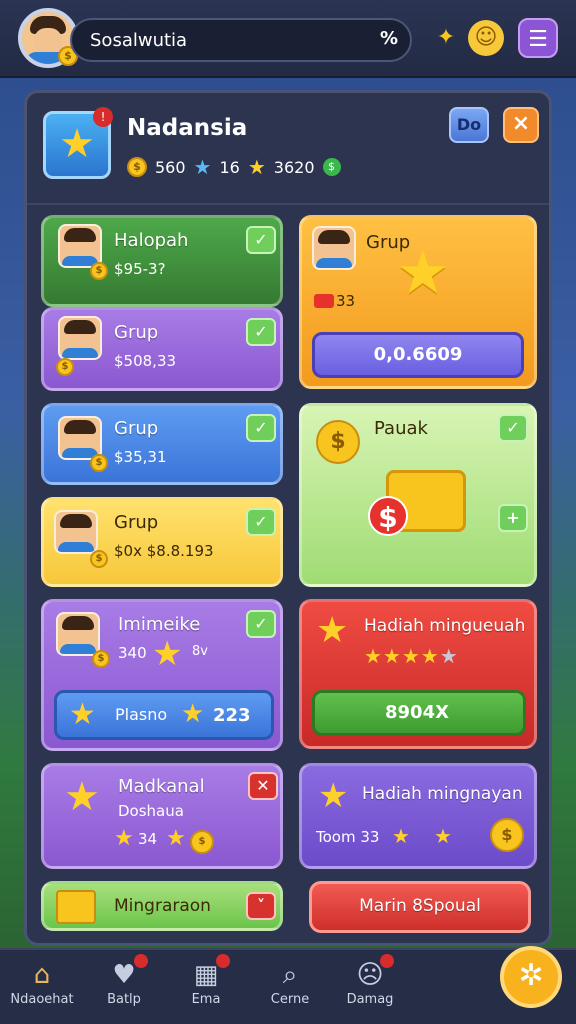  What do you see at coordinates (370, 982) in the screenshot?
I see `nav-item-damag: ☹ Damag` at bounding box center [370, 982].